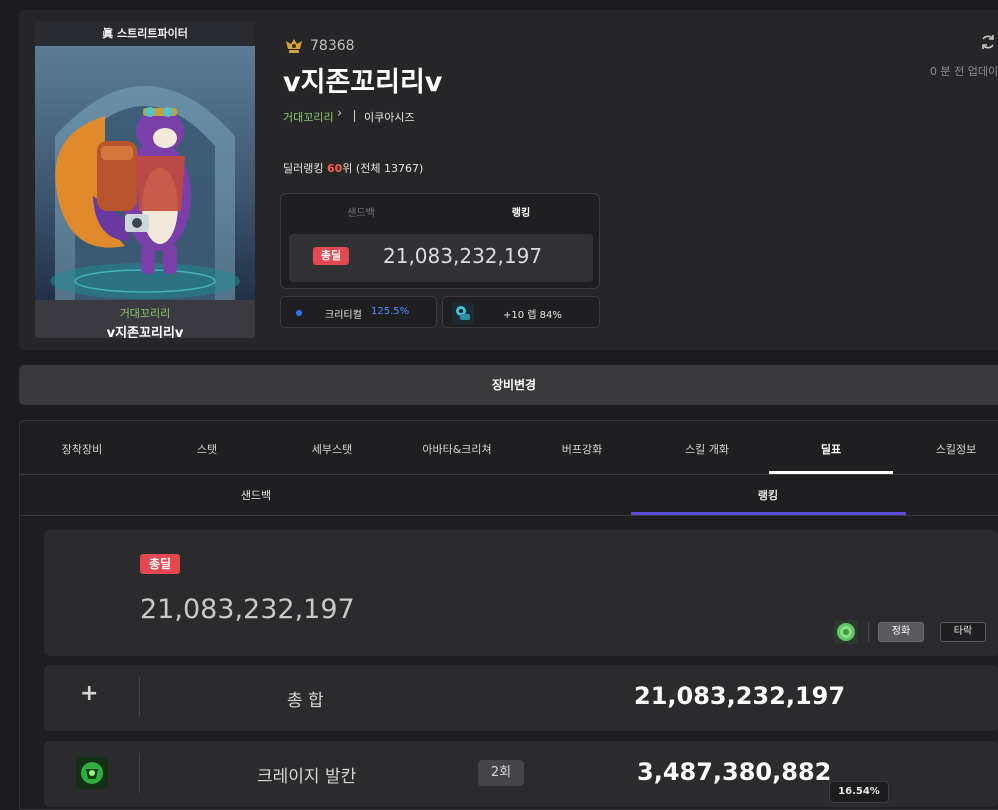  What do you see at coordinates (145, 34) in the screenshot?
I see `portrait-job-title: 眞 스트리트파이터` at bounding box center [145, 34].